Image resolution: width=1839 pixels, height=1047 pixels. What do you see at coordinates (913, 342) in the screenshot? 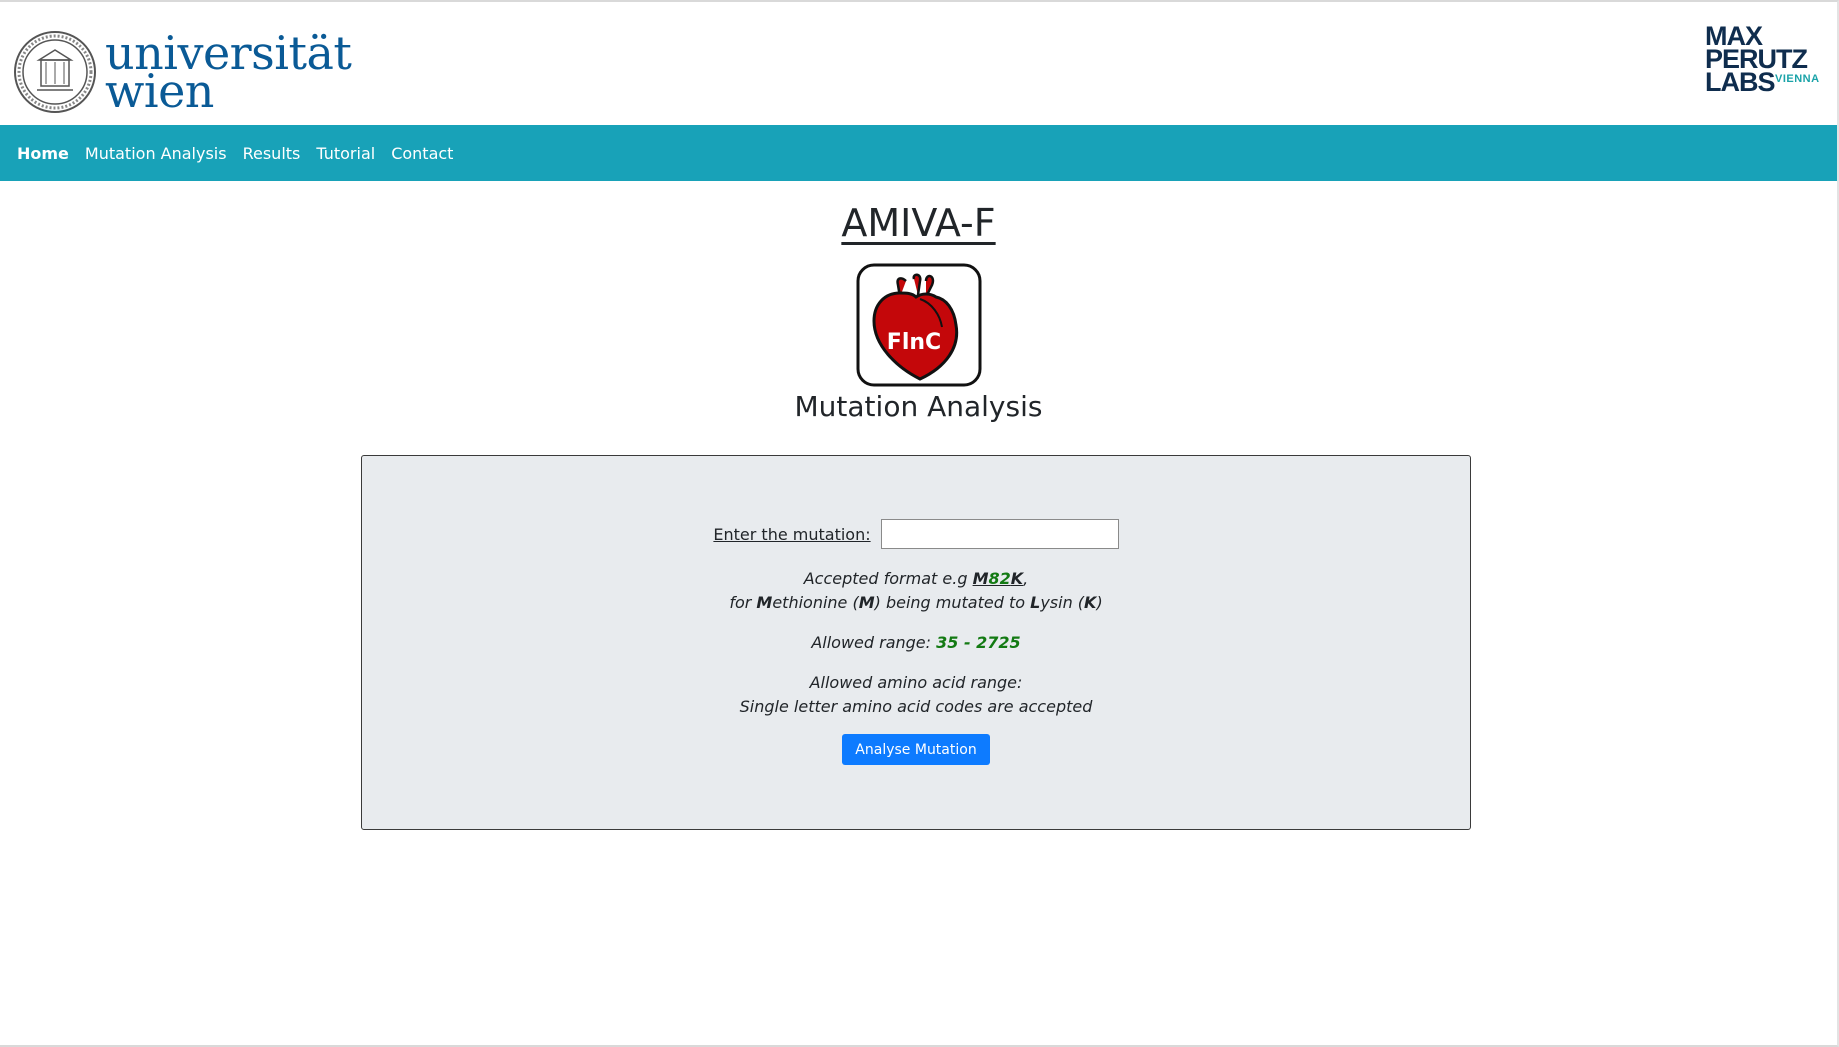
I see `heart-logo-label: FlnC` at bounding box center [913, 342].